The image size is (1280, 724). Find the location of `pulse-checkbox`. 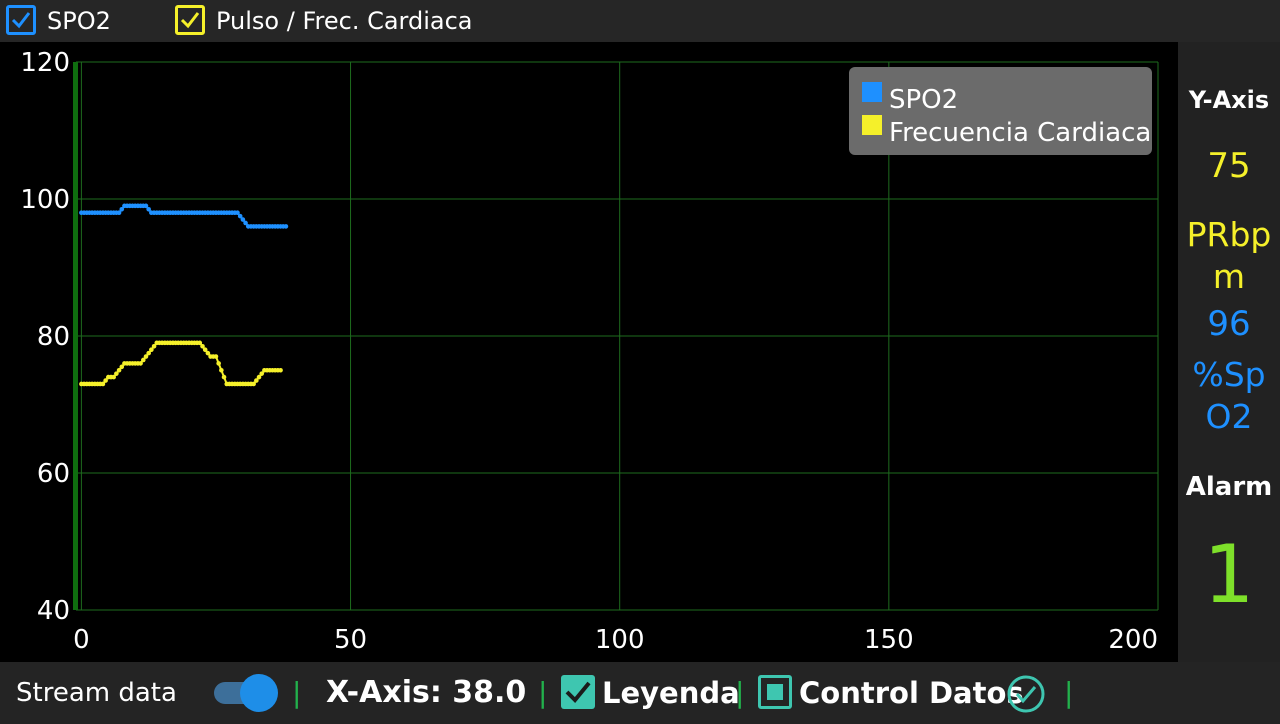

pulse-checkbox is located at coordinates (190, 20).